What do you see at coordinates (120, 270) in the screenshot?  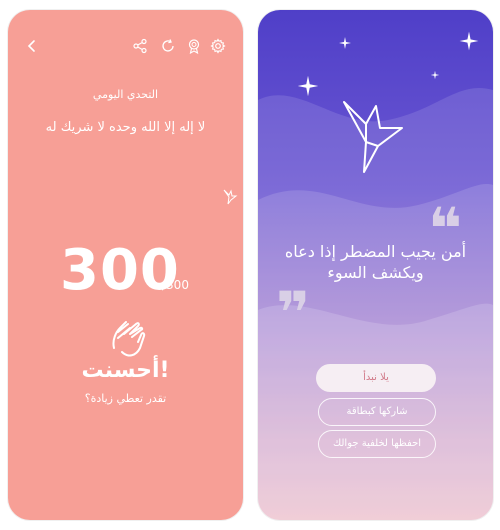 I see `score-count: 300` at bounding box center [120, 270].